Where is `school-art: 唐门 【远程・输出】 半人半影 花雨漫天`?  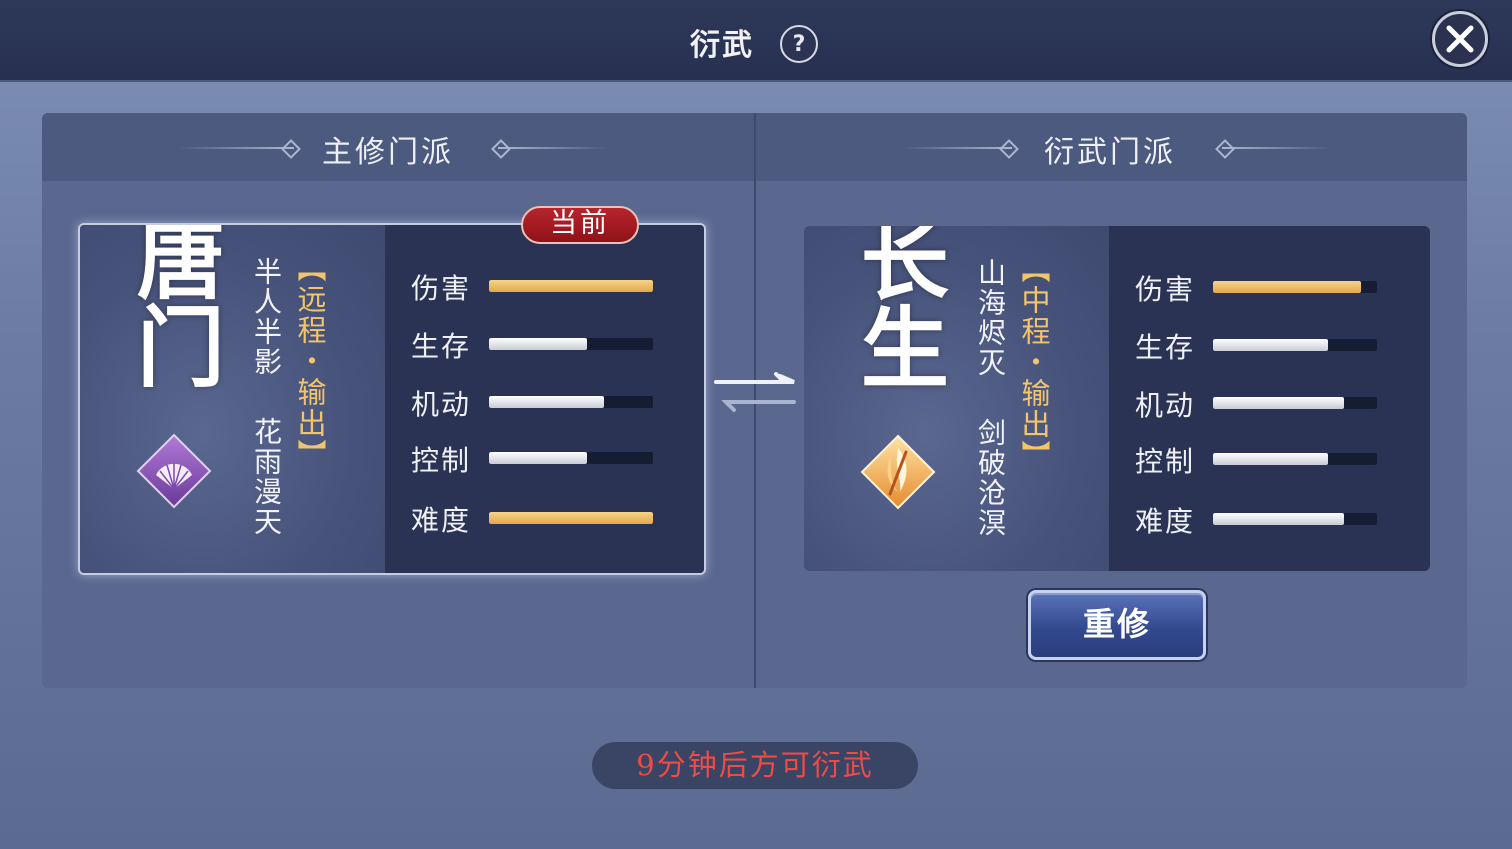
school-art: 唐门 【远程・输出】 半人半影 花雨漫天 is located at coordinates (232, 399).